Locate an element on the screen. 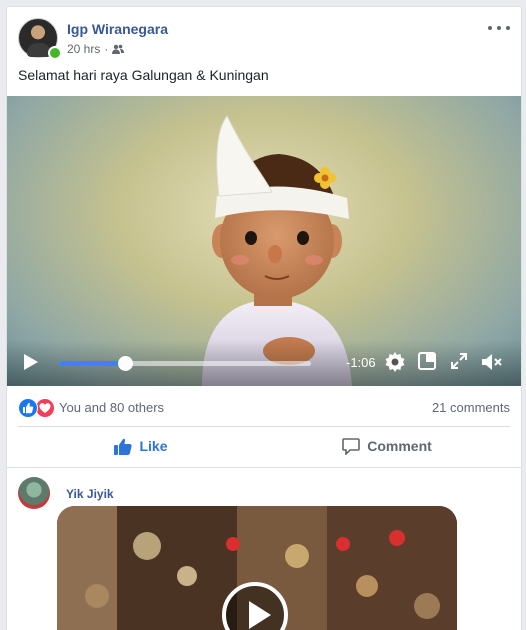  video-controls: -1:06 is located at coordinates (264, 363).